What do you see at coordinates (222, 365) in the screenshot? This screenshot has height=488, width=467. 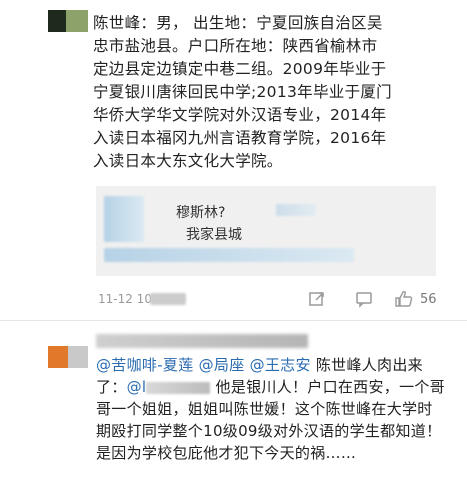 I see `mention-link: @局座` at bounding box center [222, 365].